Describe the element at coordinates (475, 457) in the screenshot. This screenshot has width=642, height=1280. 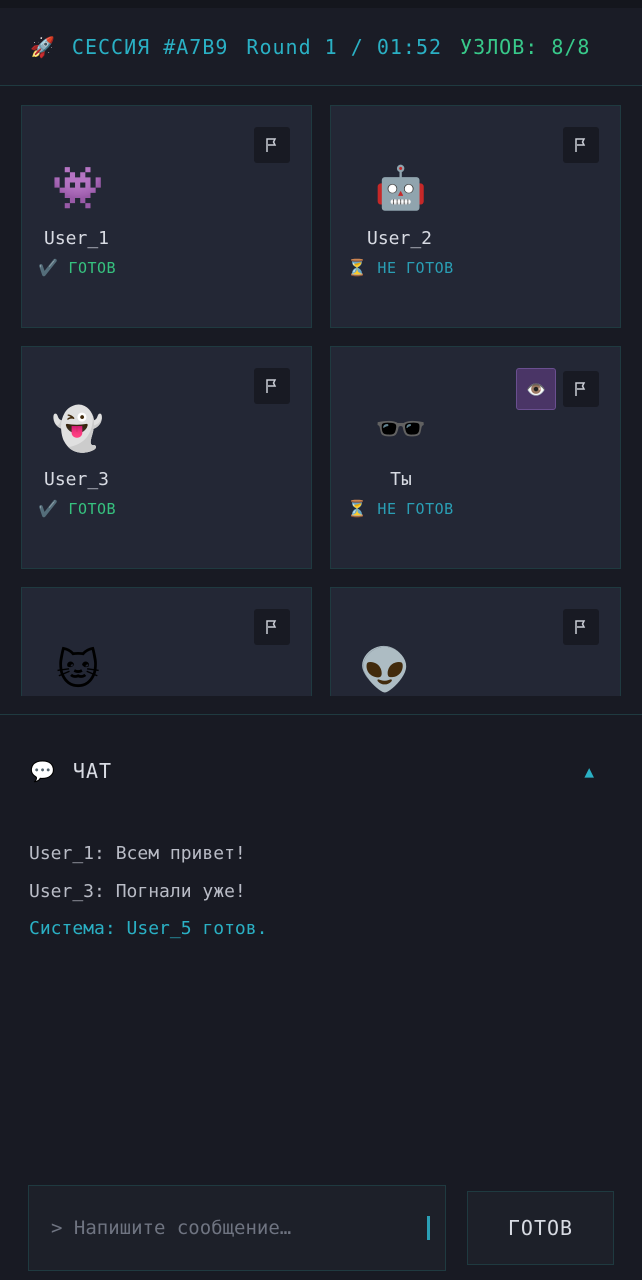
I see `player-card-self: 👁️ 🕶️ Ты ⏳ НЕ ГОТОВ` at that location.